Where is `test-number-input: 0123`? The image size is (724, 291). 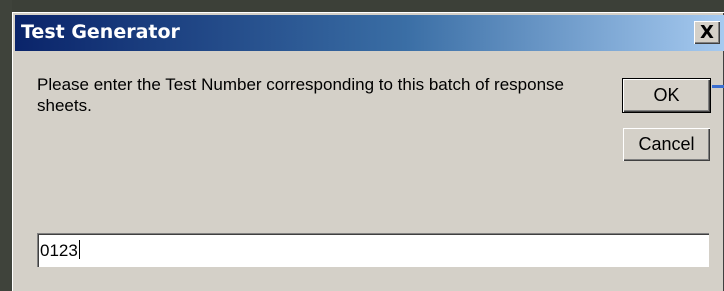 test-number-input: 0123 is located at coordinates (373, 250).